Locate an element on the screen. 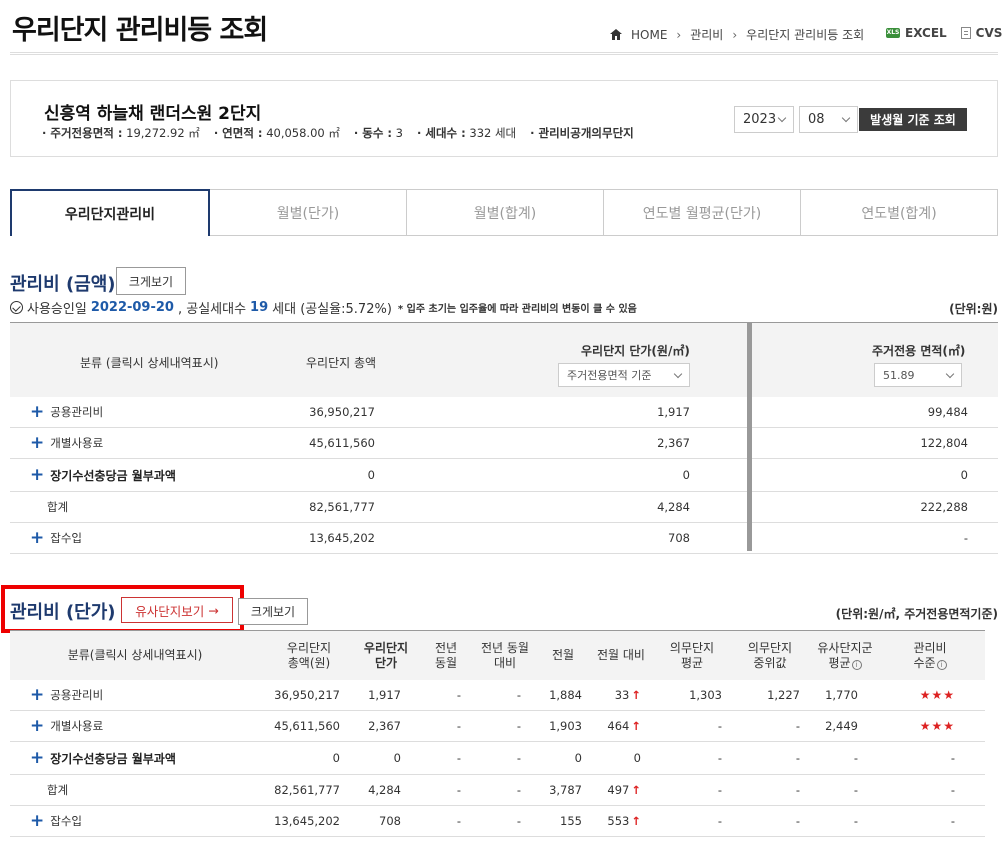 The height and width of the screenshot is (860, 1005). document-icon is located at coordinates (965, 33).